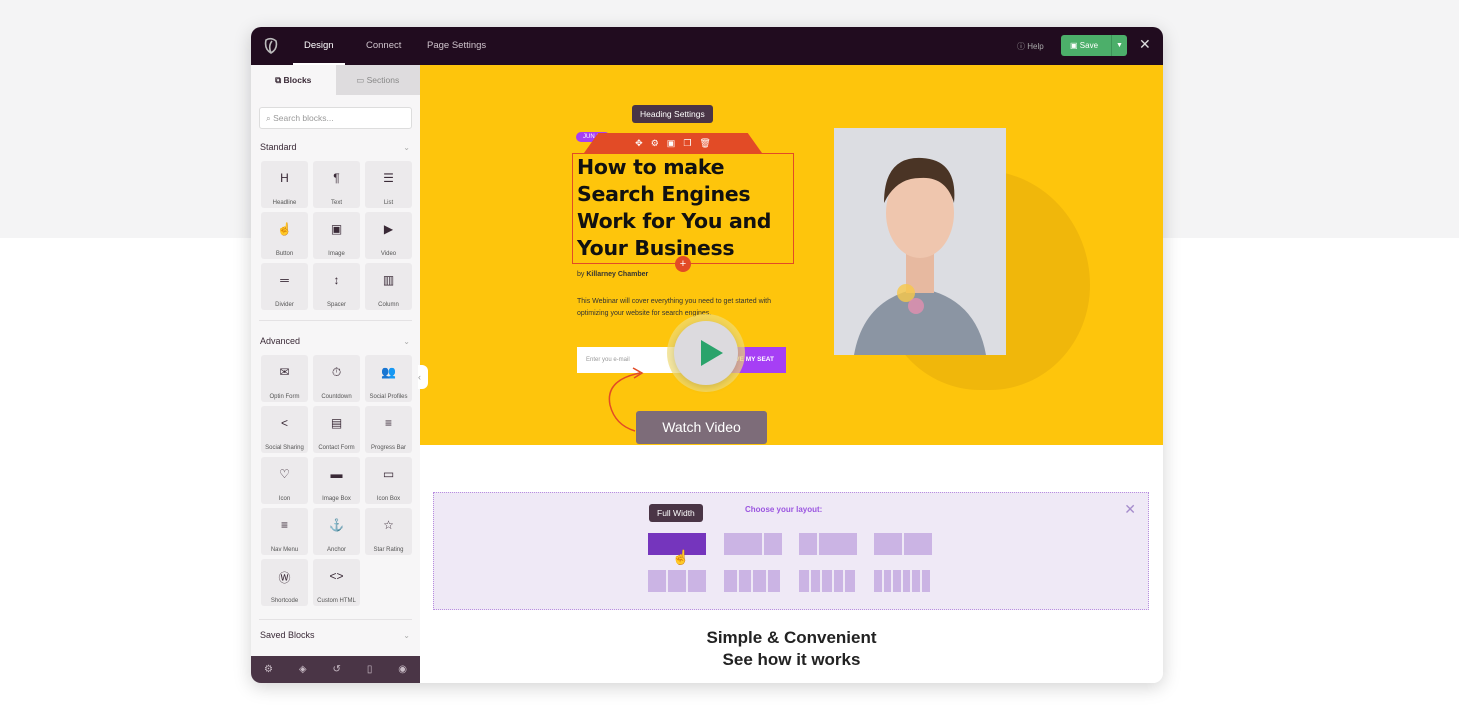 The height and width of the screenshot is (708, 1459). What do you see at coordinates (902, 581) in the screenshot?
I see `layout-six-columns` at bounding box center [902, 581].